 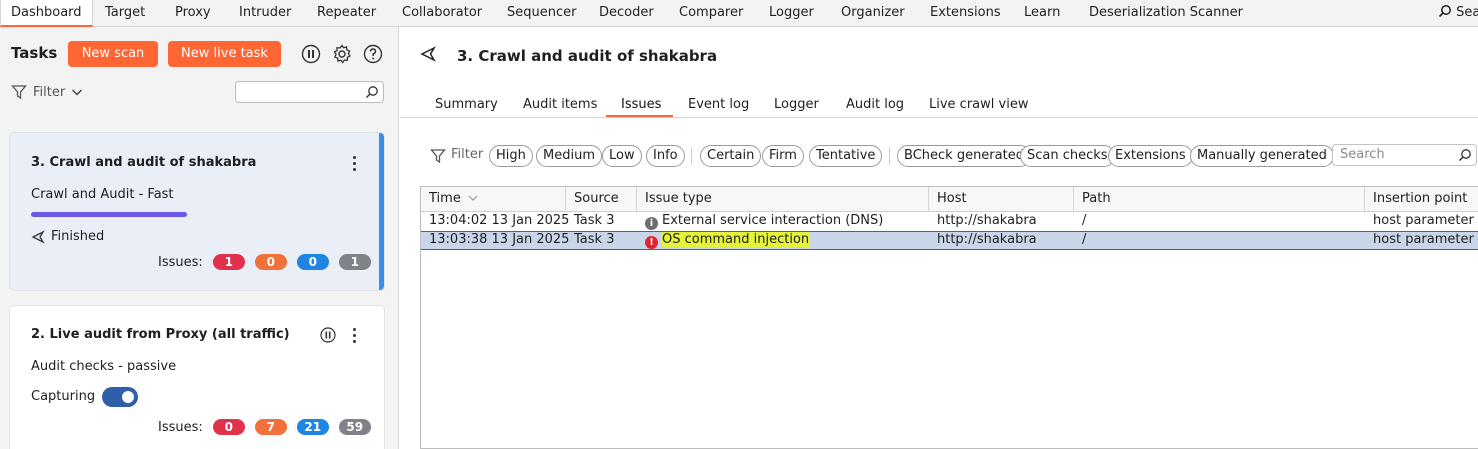 I want to click on menu-tab-collaborator: Collaborator, so click(x=442, y=13).